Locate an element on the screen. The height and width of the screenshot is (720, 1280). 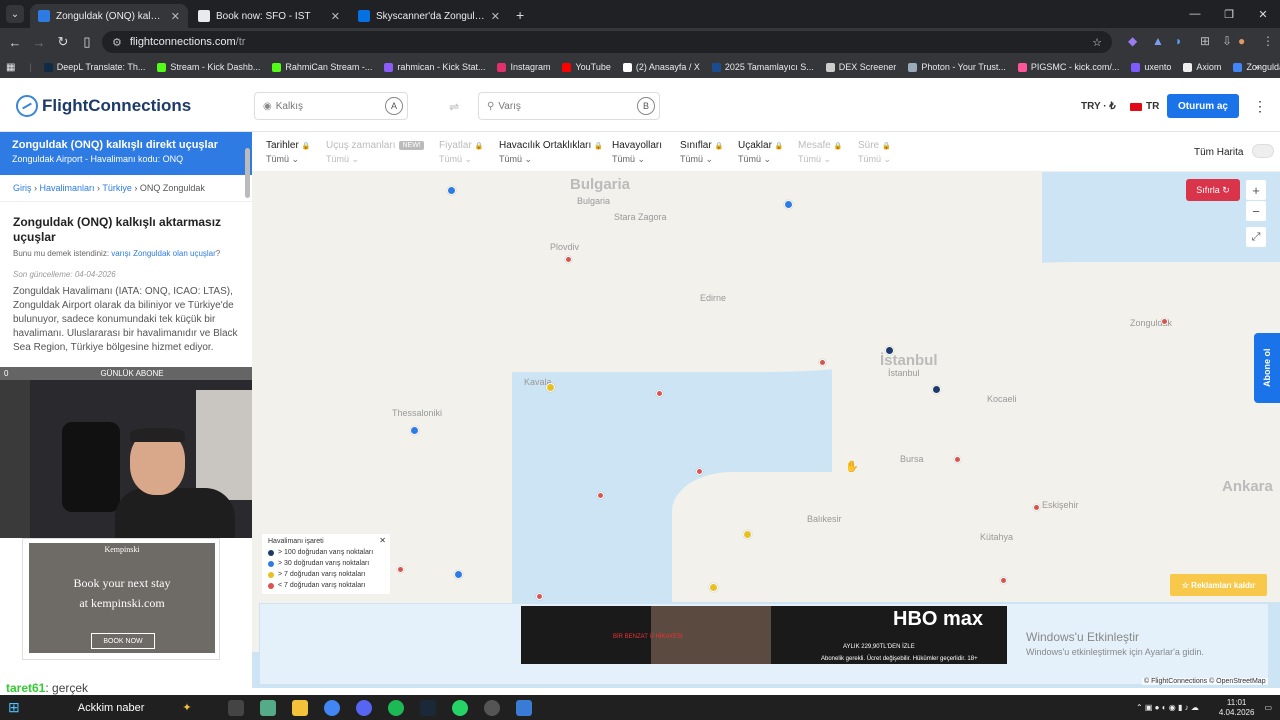
bookmarks-overflow-icon: » is located at coordinates (1257, 67).